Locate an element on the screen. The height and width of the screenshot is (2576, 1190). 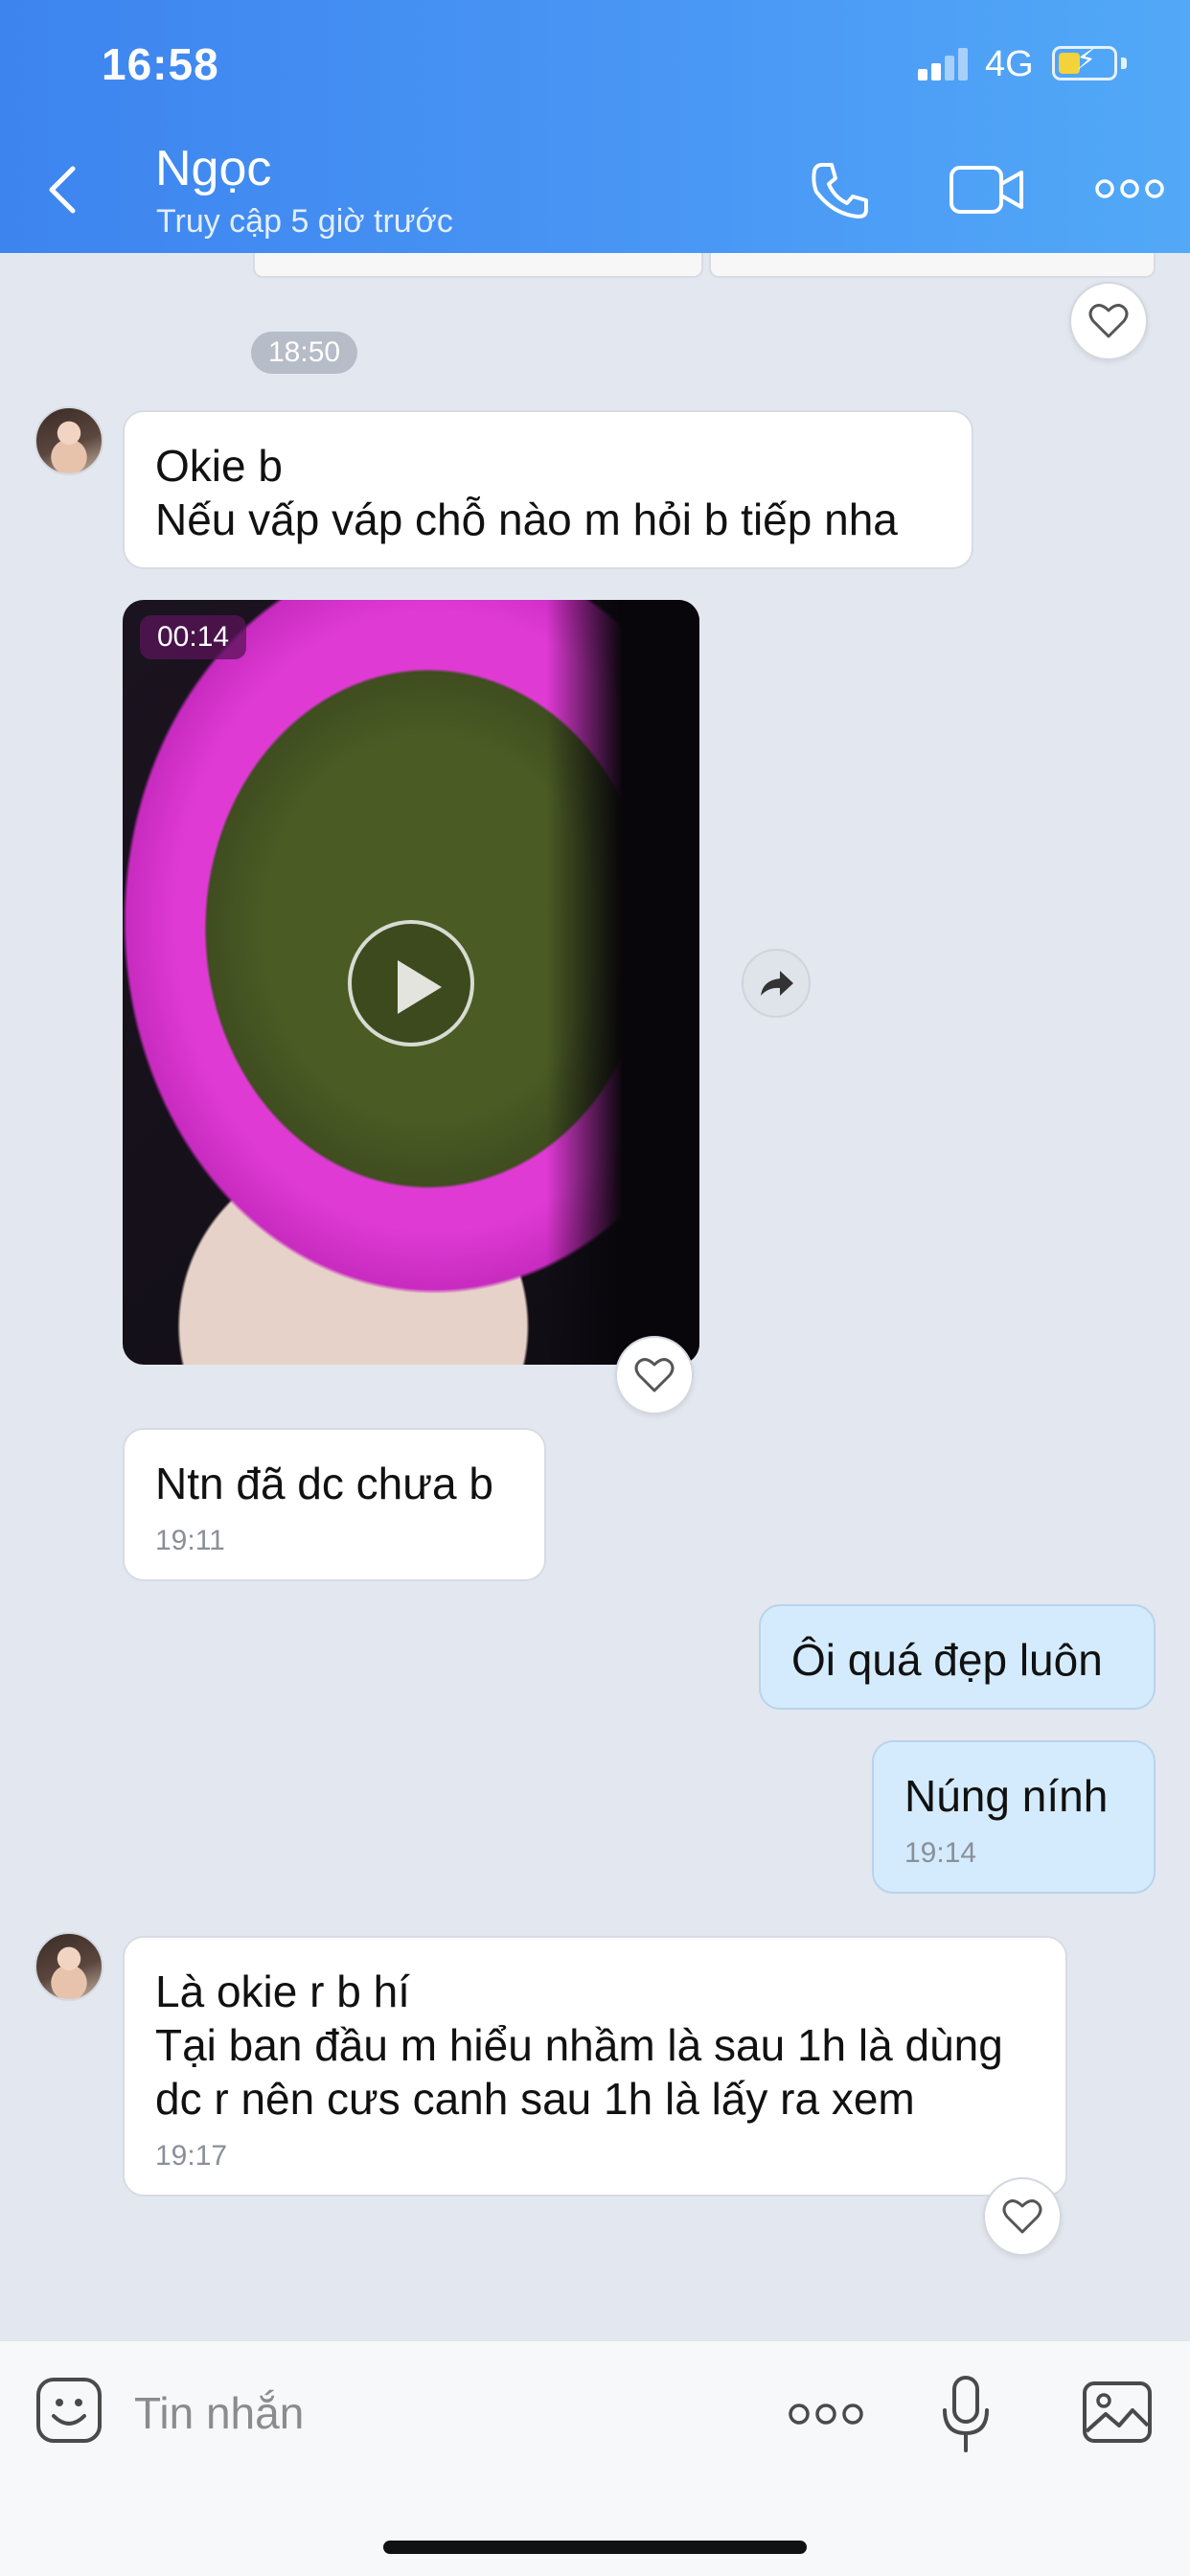
more-options-button is located at coordinates (1130, 188).